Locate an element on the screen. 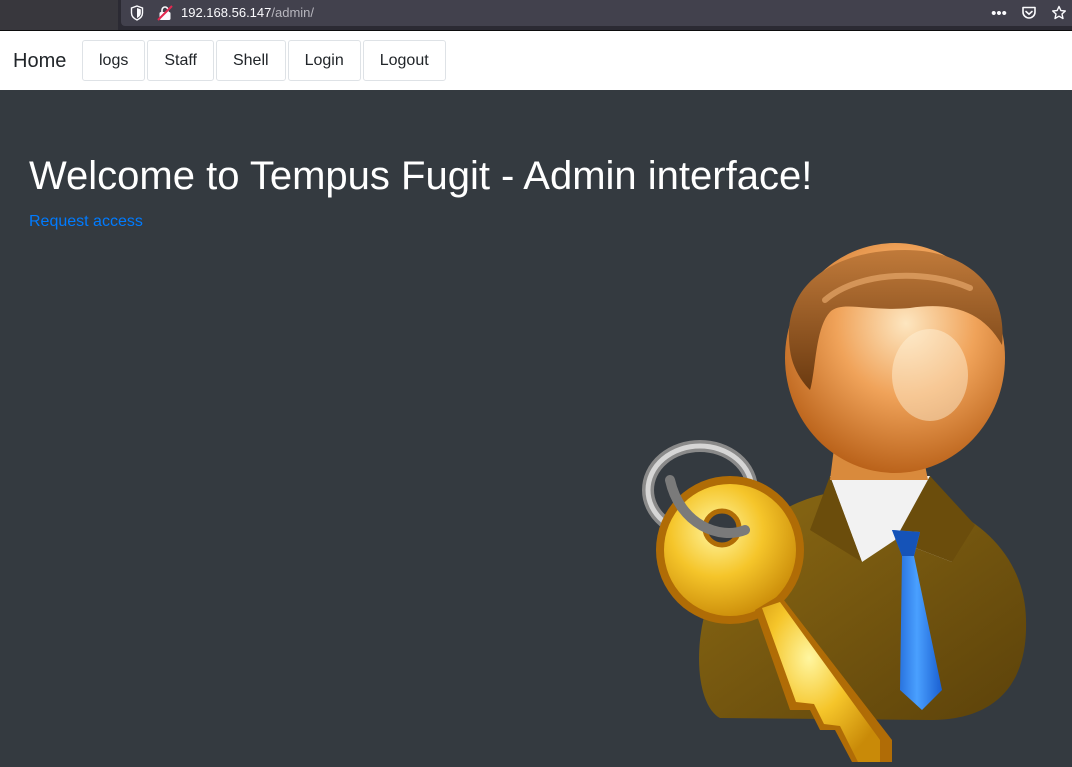 The width and height of the screenshot is (1072, 767). browser-toolbar: 192.168.56.147/admin/ ••• is located at coordinates (536, 15).